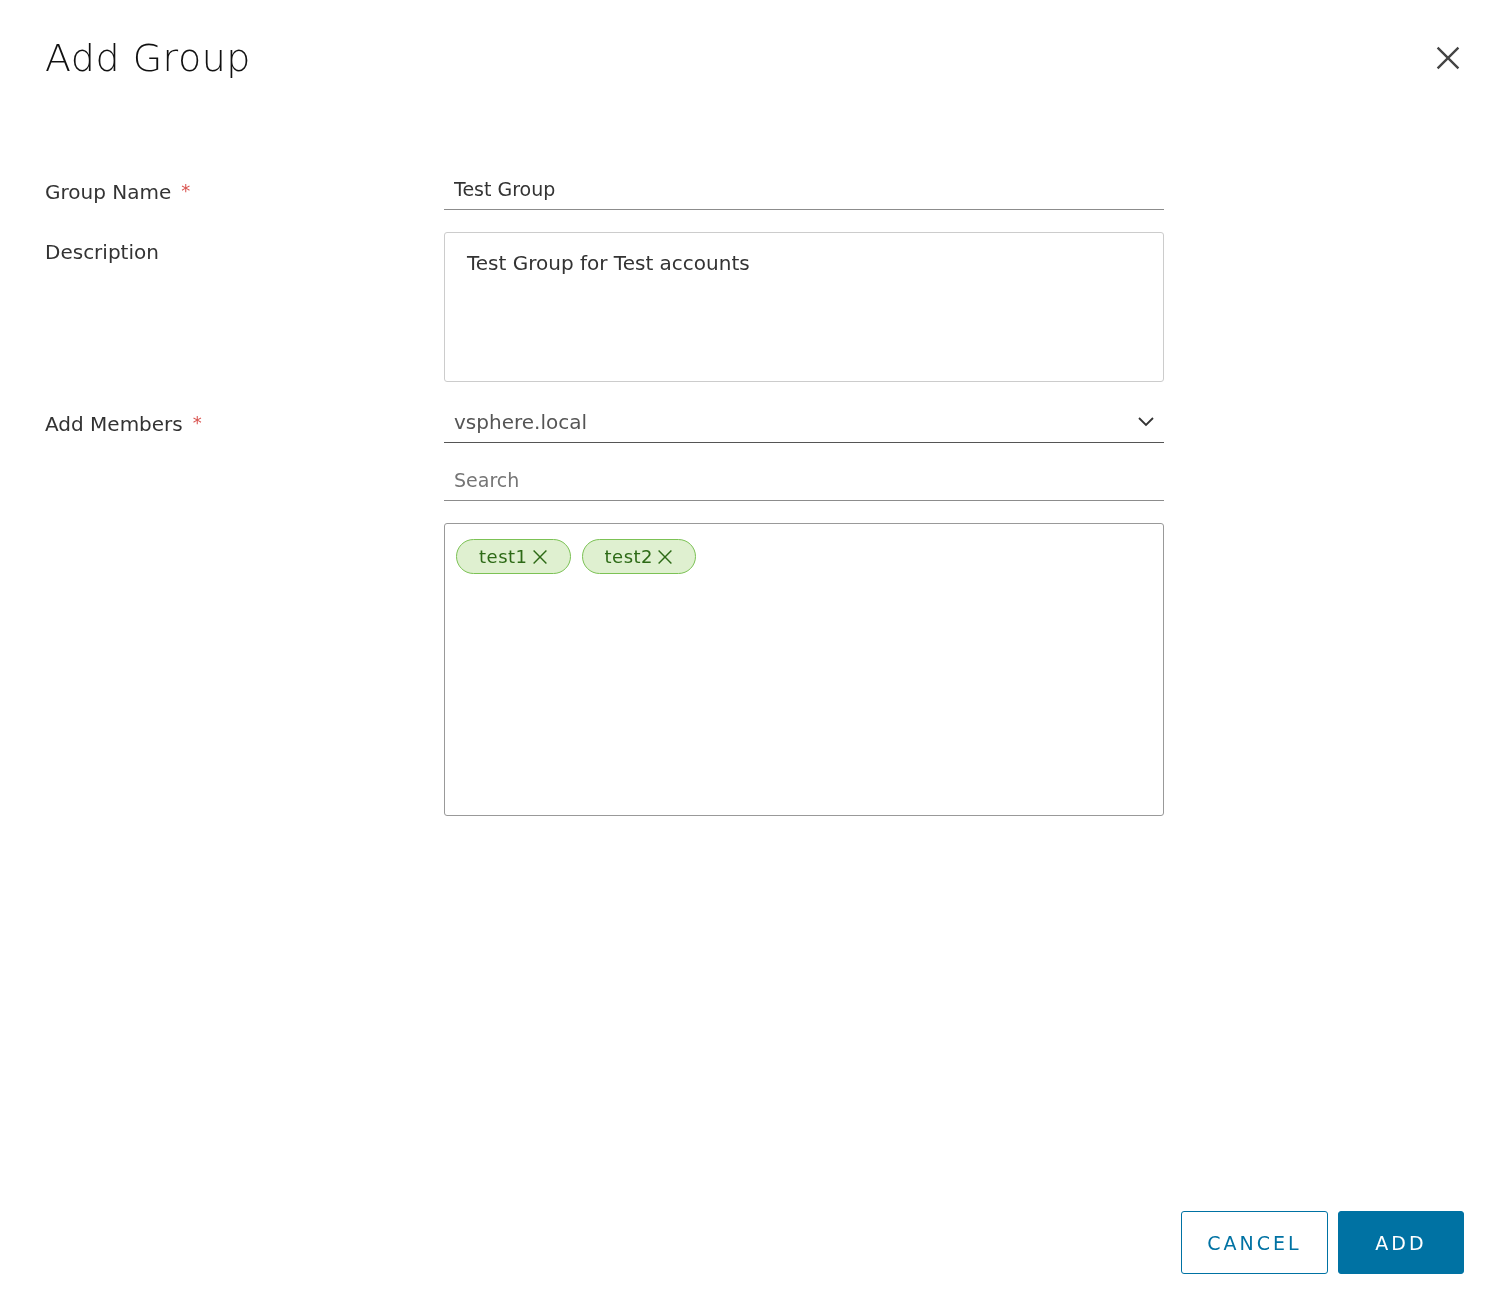 The image size is (1507, 1315). What do you see at coordinates (1254, 1242) in the screenshot?
I see `cancel-button: CANCEL` at bounding box center [1254, 1242].